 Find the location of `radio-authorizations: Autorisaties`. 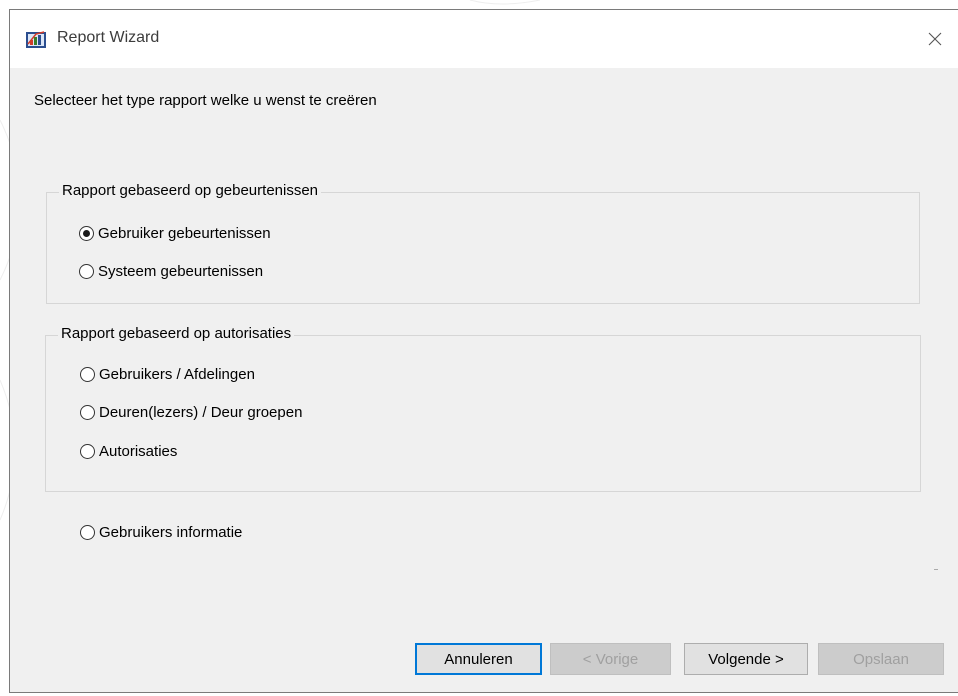

radio-authorizations: Autorisaties is located at coordinates (128, 451).